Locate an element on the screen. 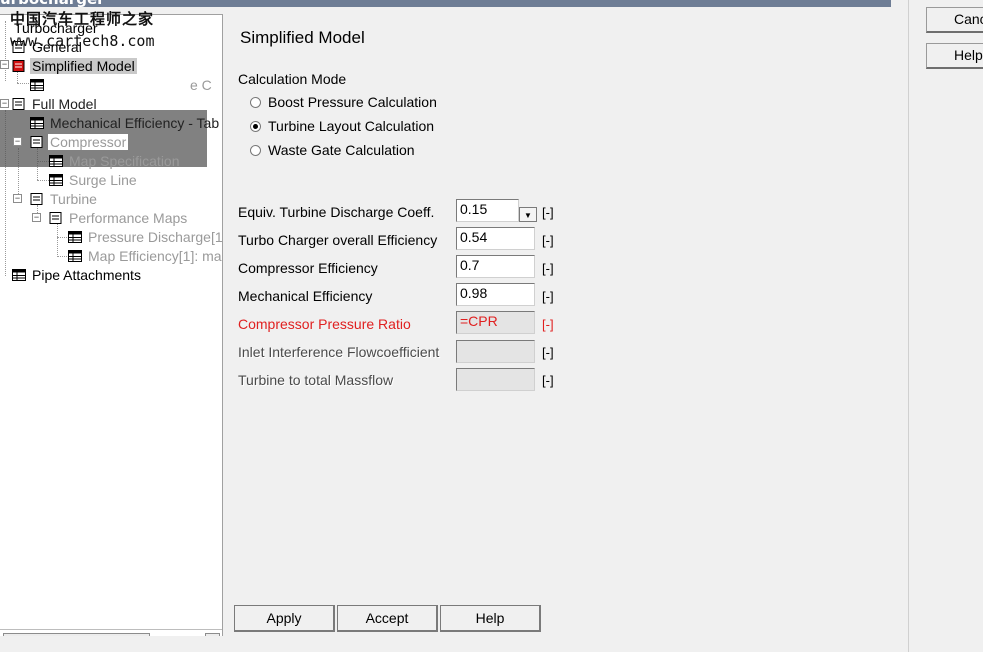  tree-item-pipe-attachments: Pipe Attachments is located at coordinates (77, 274).